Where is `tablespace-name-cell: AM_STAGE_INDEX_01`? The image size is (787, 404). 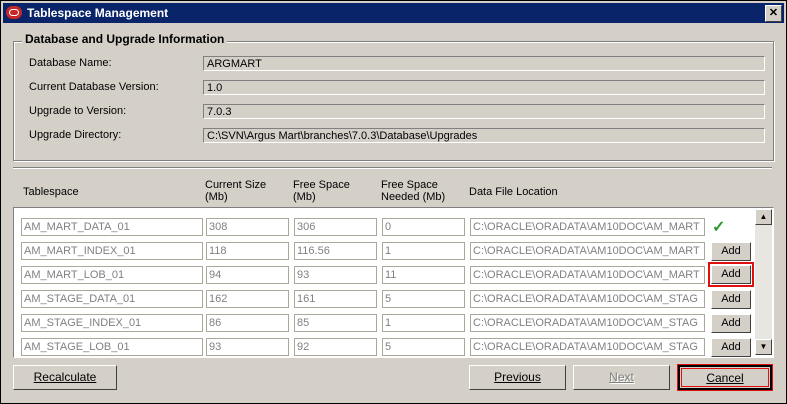 tablespace-name-cell: AM_STAGE_INDEX_01 is located at coordinates (112, 323).